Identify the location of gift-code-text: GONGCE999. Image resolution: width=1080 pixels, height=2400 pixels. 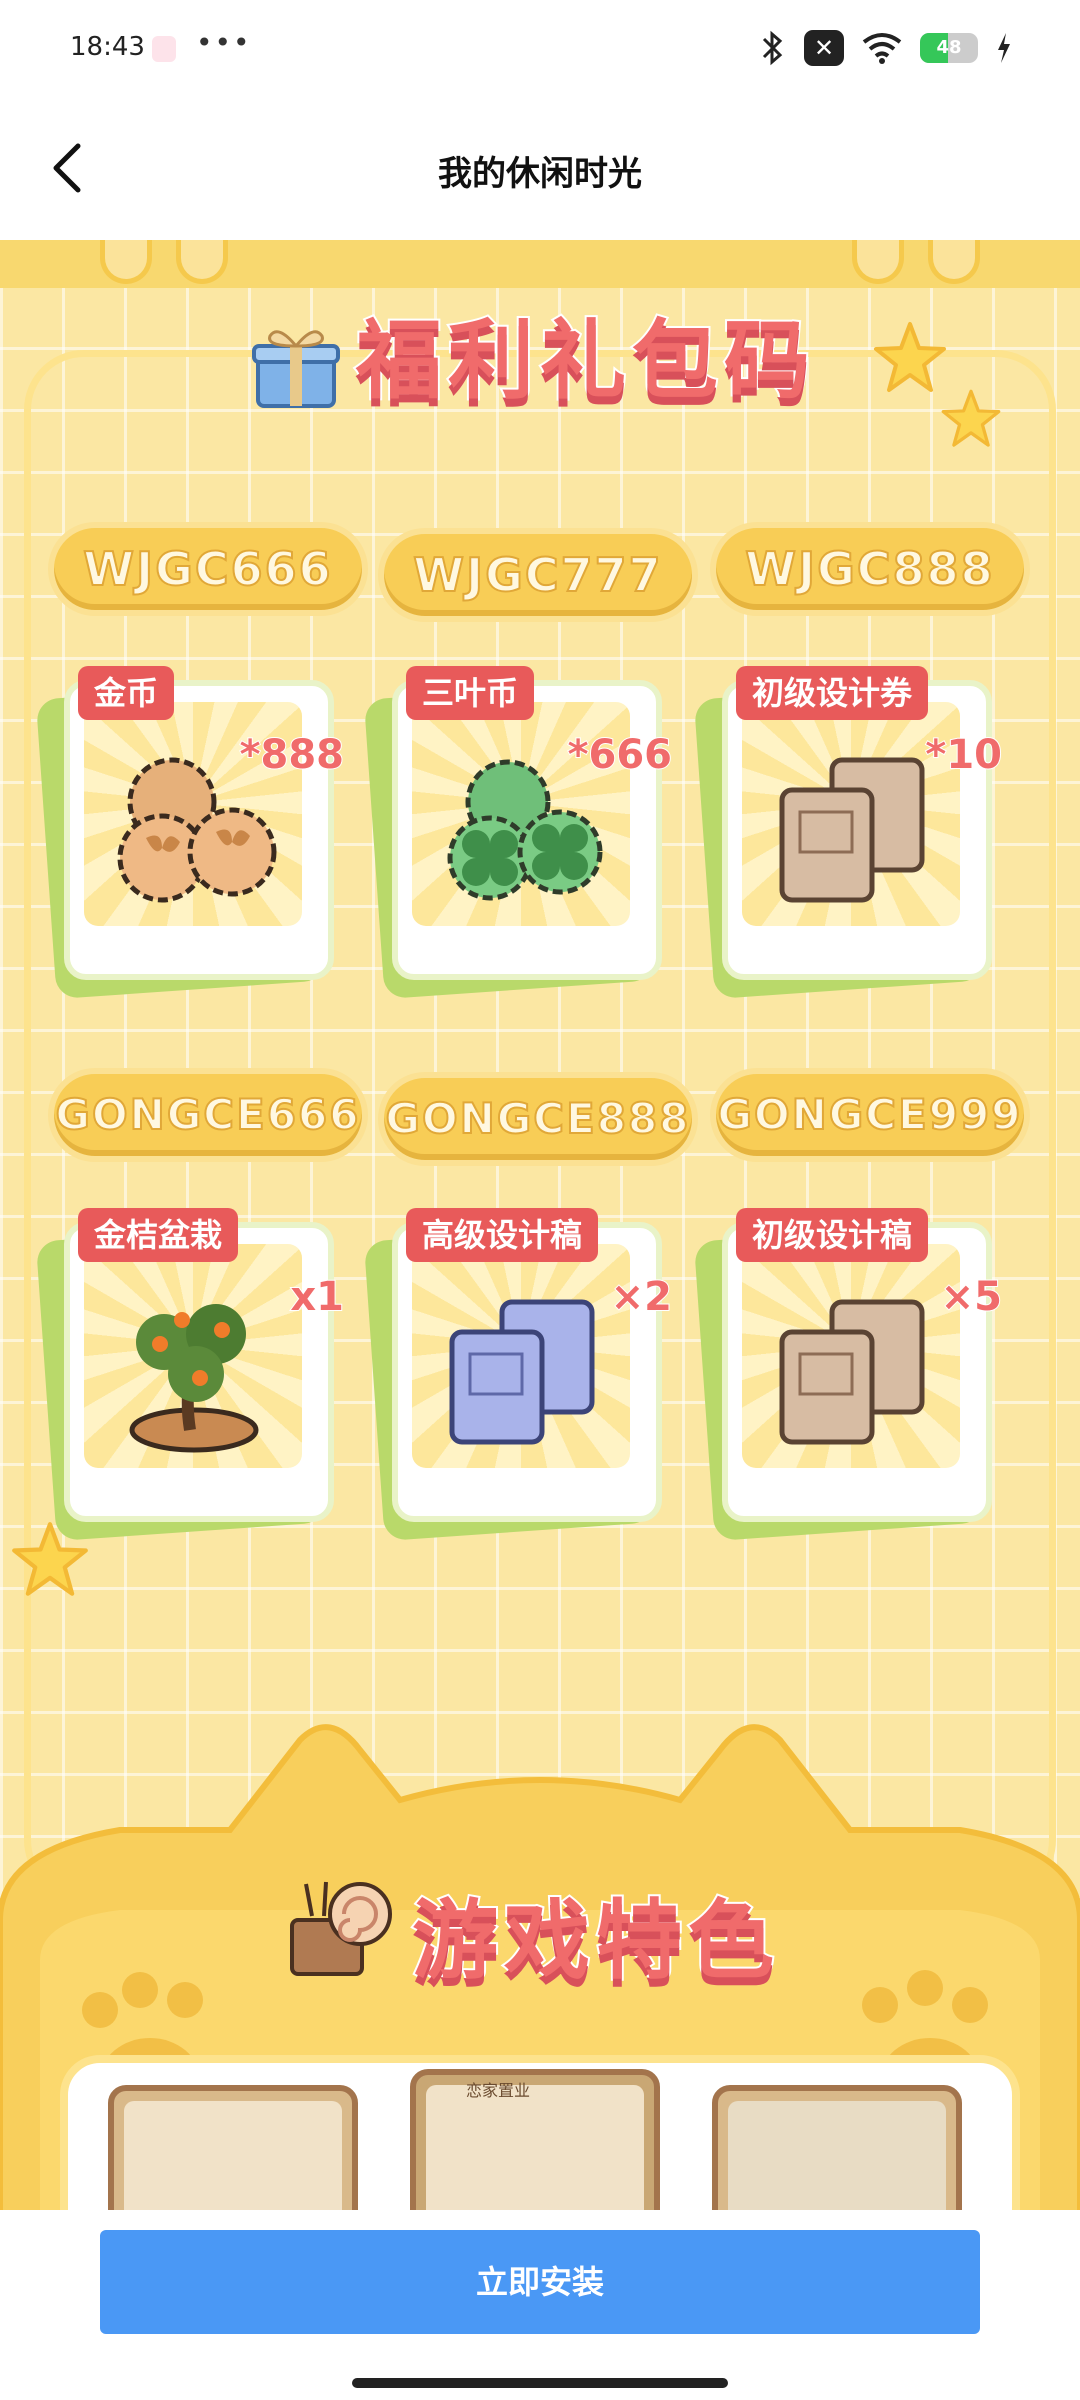
(870, 1114).